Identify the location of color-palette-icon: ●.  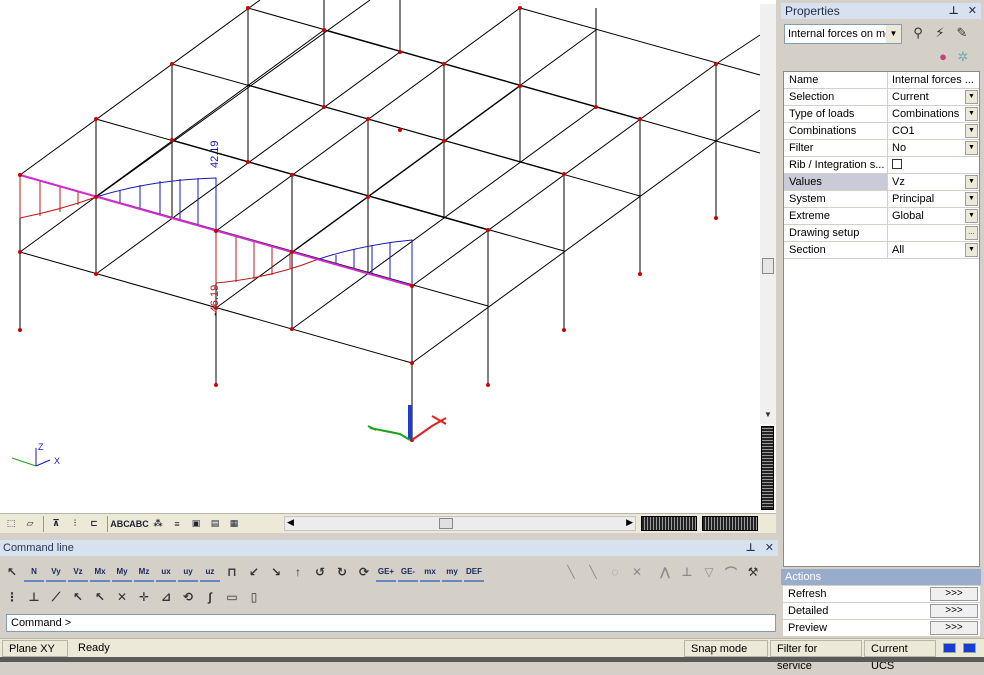
(943, 58).